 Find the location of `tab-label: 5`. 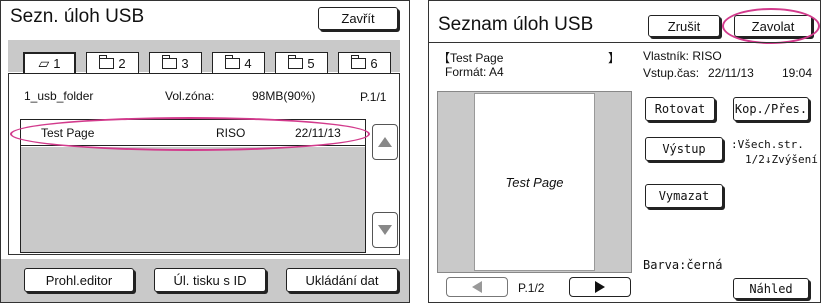

tab-label: 5 is located at coordinates (311, 63).